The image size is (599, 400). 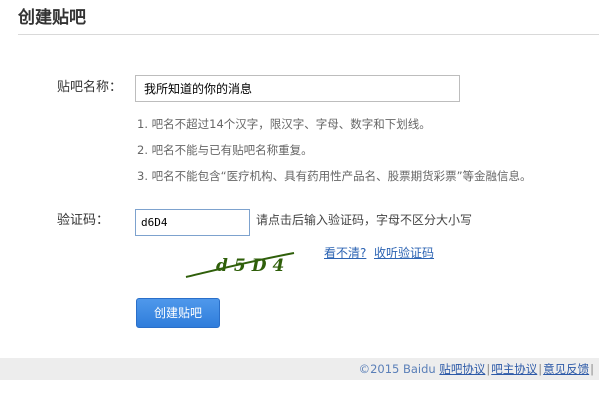 What do you see at coordinates (192, 222) in the screenshot?
I see `captcha-input` at bounding box center [192, 222].